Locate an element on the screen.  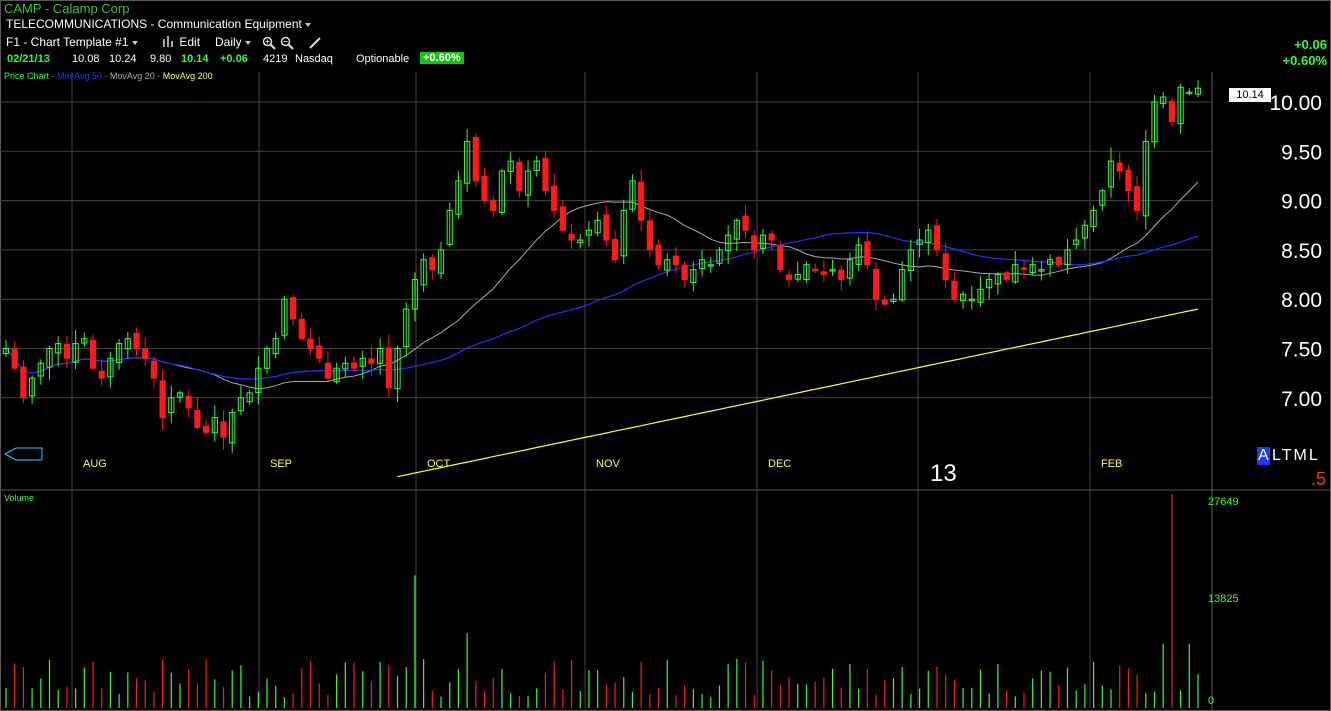
price-tick-label: 7.00 is located at coordinates (1301, 399).